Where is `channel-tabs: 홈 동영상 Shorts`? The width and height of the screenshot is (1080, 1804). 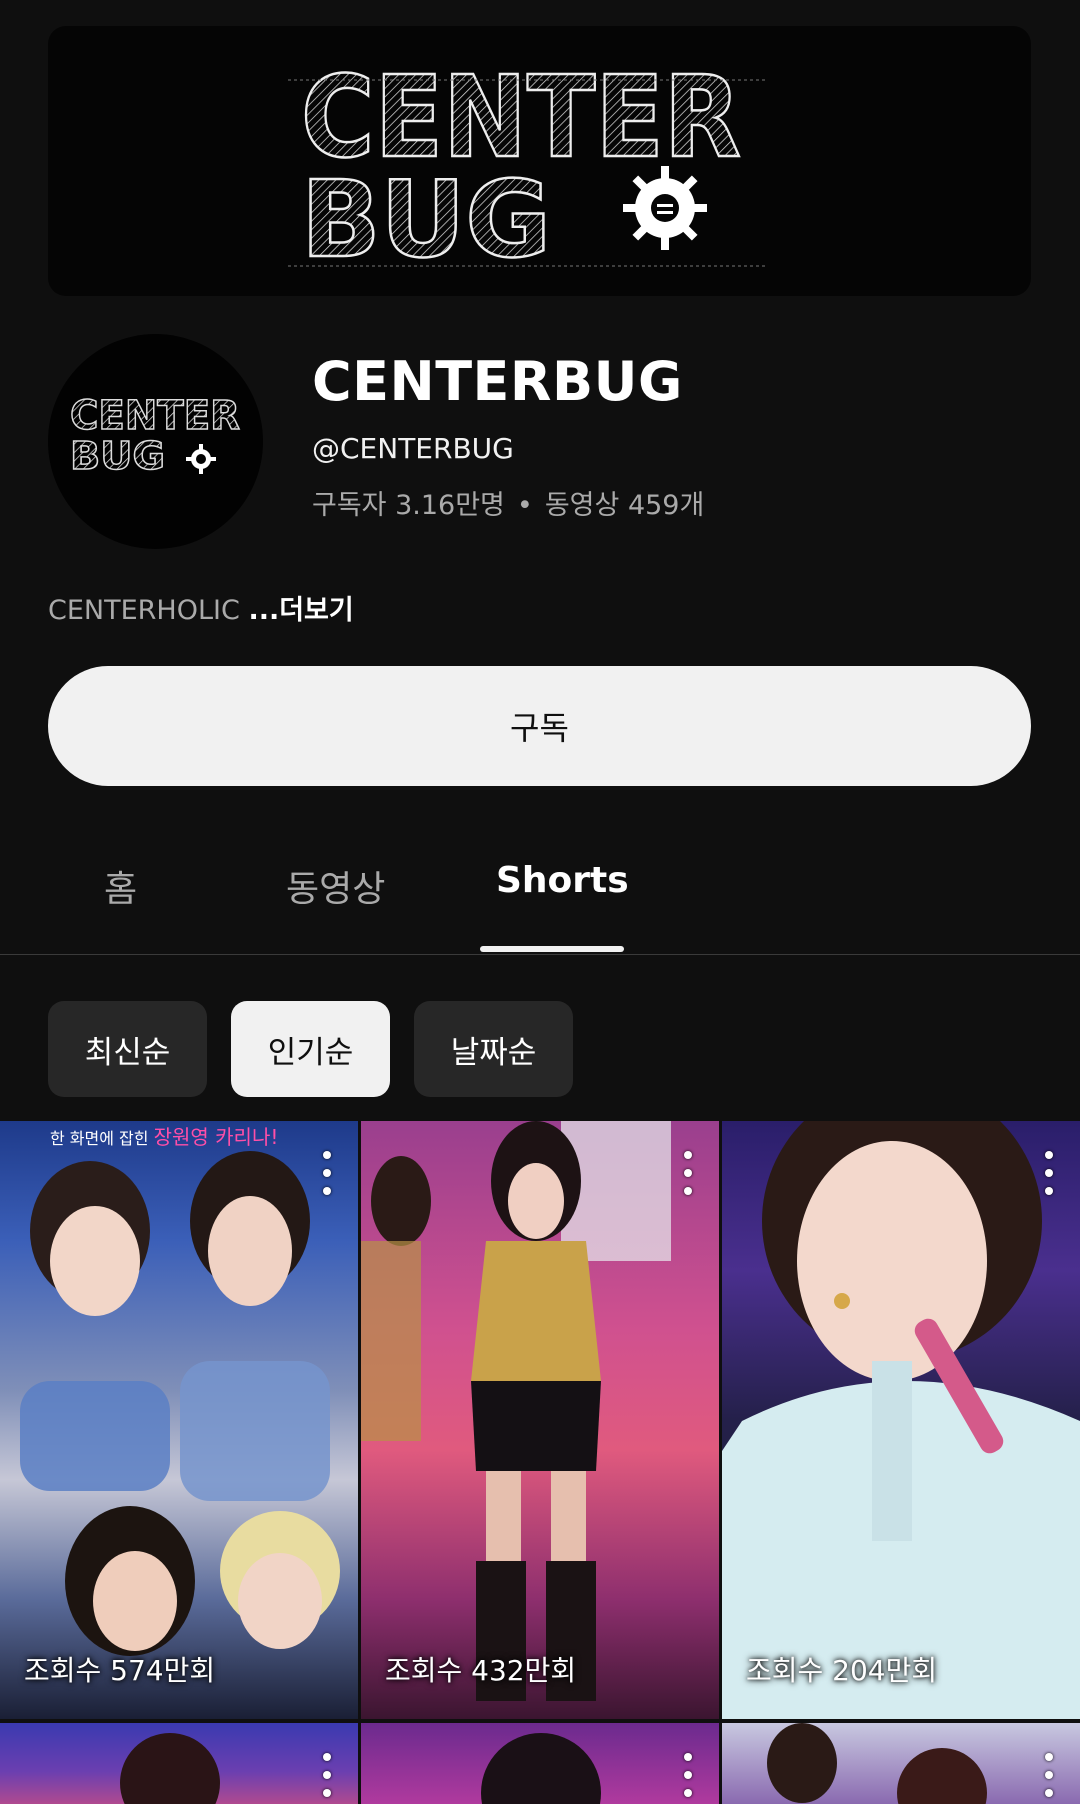 channel-tabs: 홈 동영상 Shorts is located at coordinates (540, 892).